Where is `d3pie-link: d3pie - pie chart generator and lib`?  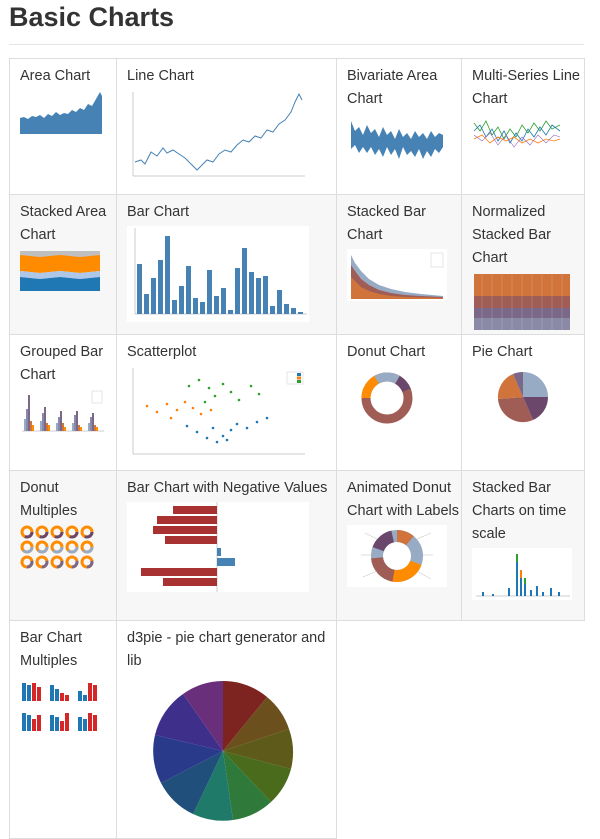 d3pie-link: d3pie - pie chart generator and lib is located at coordinates (231, 650).